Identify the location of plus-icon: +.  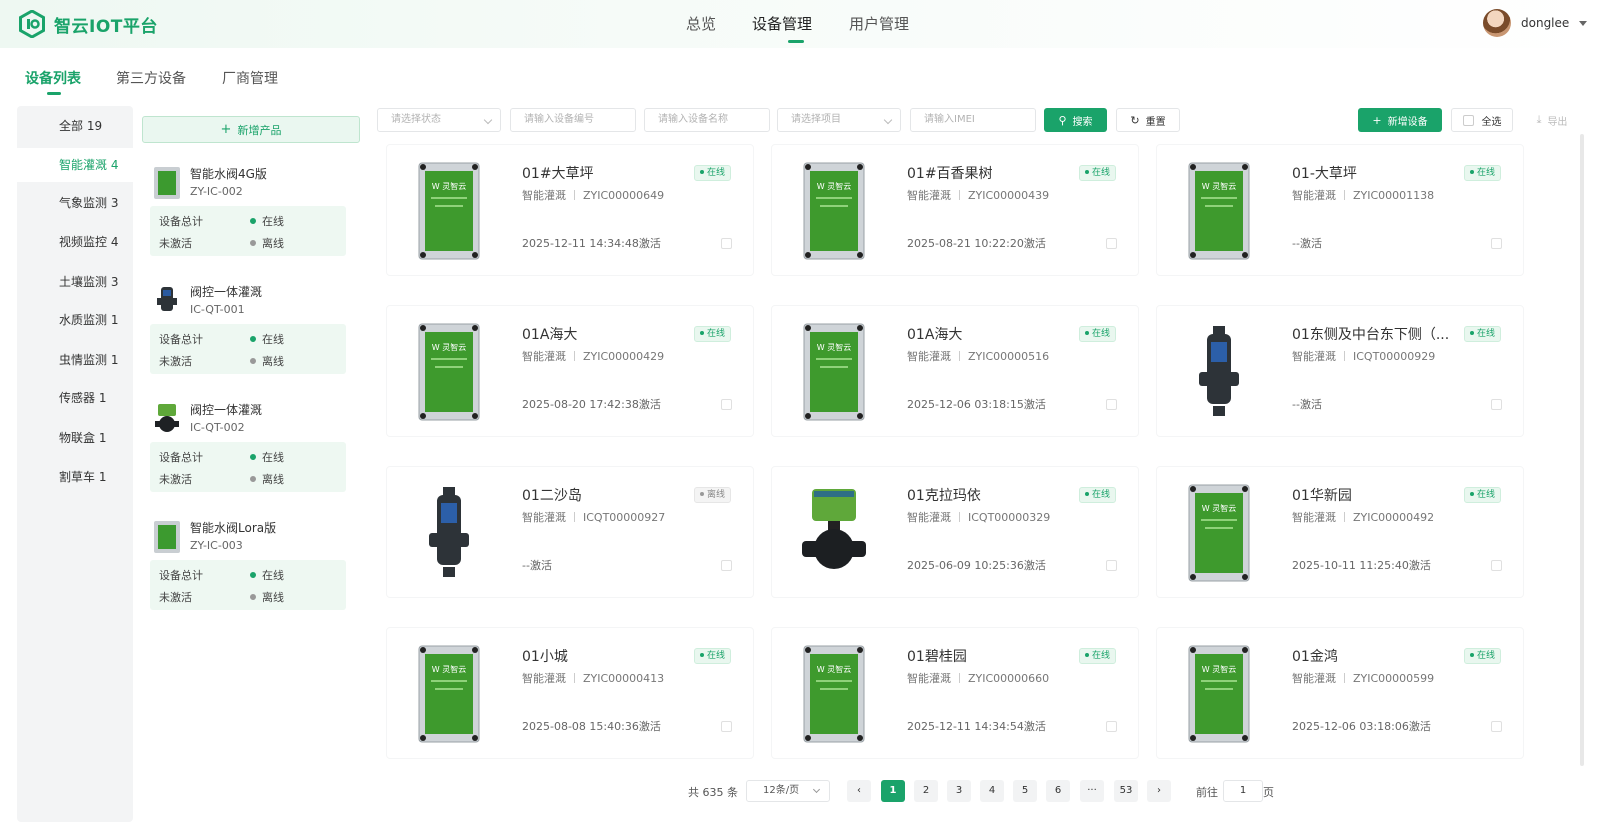
(226, 129).